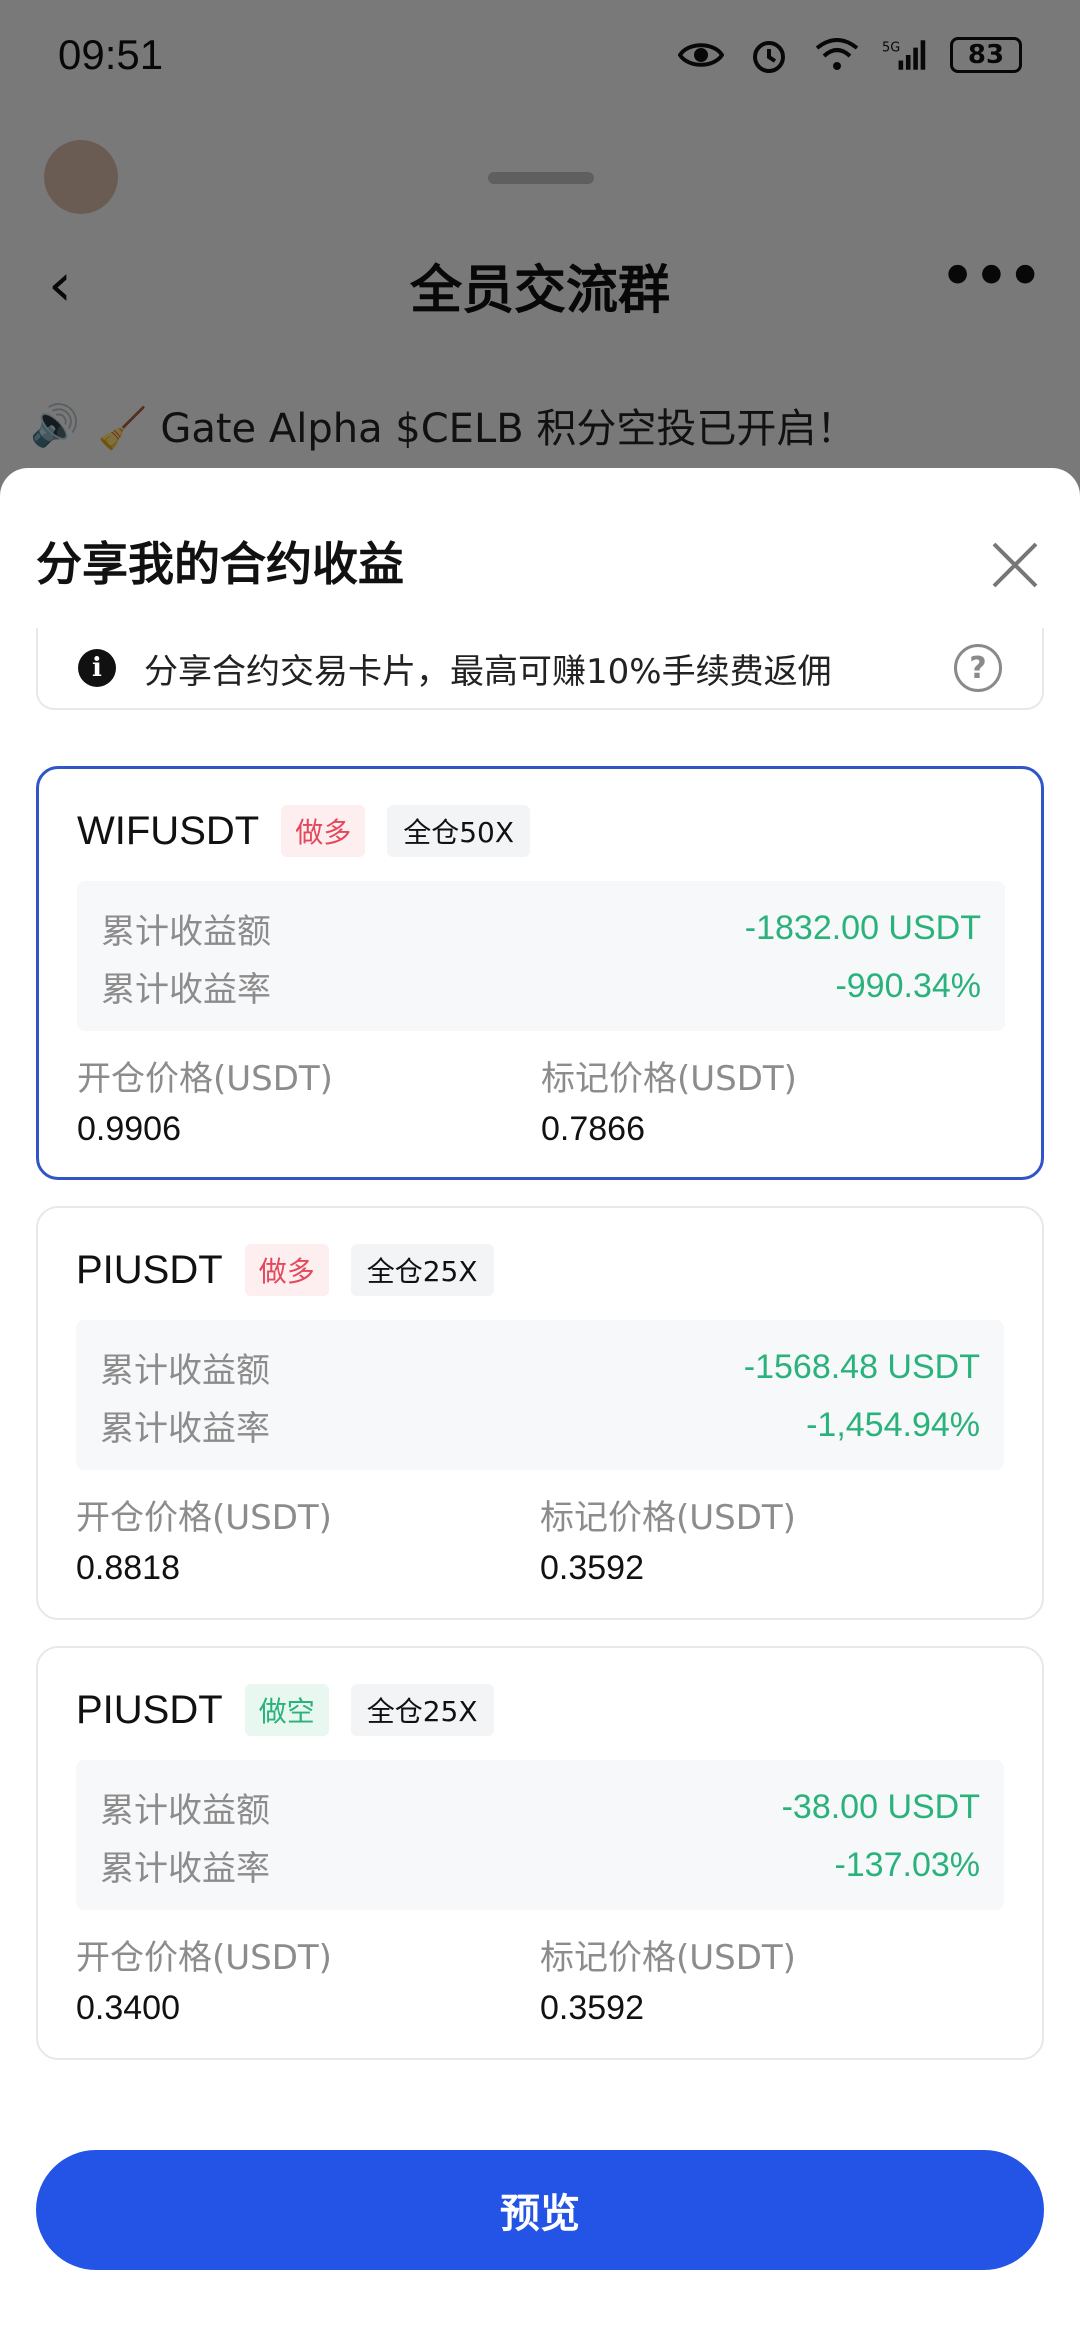 The width and height of the screenshot is (1080, 2340). Describe the element at coordinates (128, 1568) in the screenshot. I see `open-price-value: 0.8818` at that location.